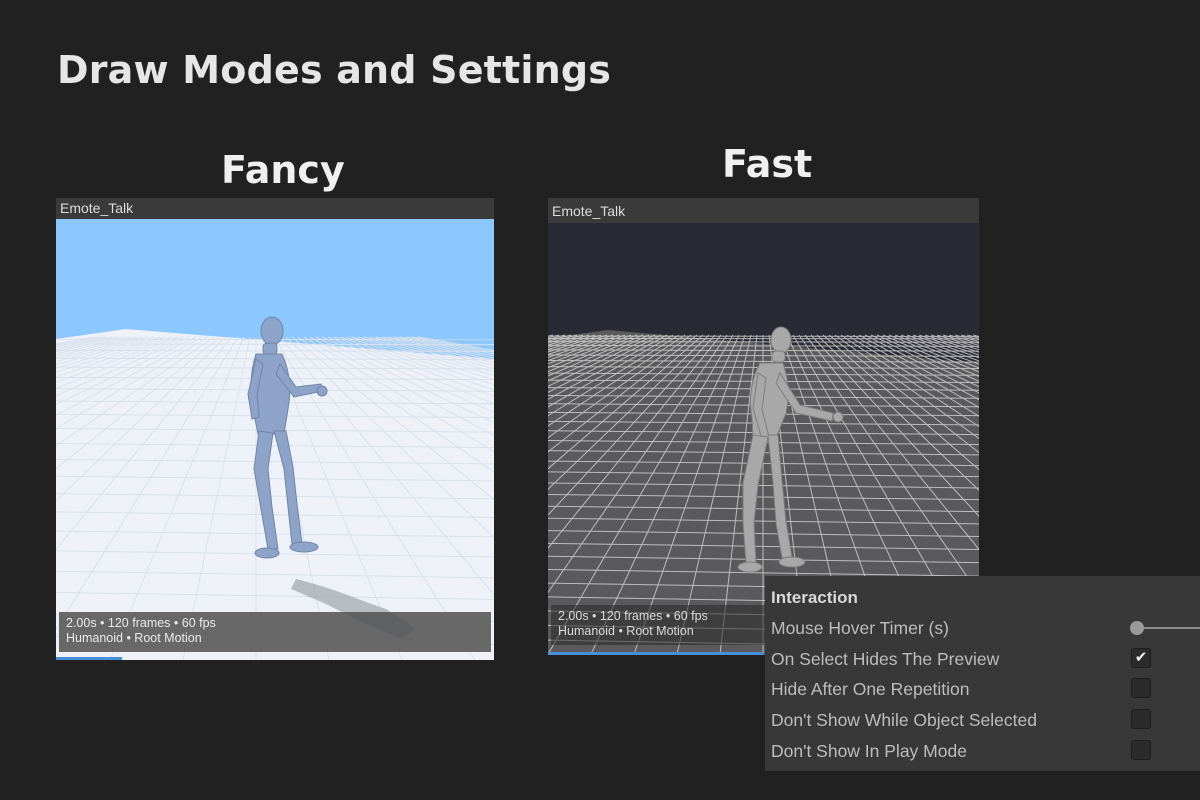  Describe the element at coordinates (870, 689) in the screenshot. I see `setting-label: Hide After One Repetition` at that location.